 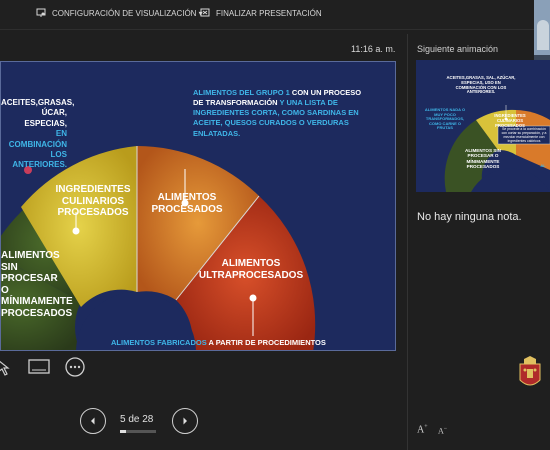 What do you see at coordinates (75, 367) in the screenshot?
I see `more-options-icon` at bounding box center [75, 367].